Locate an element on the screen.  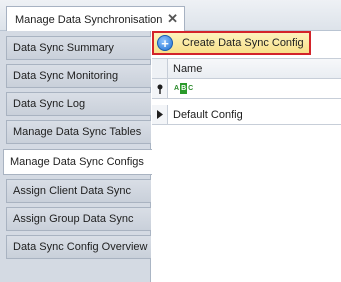
grid-filter-row: ABC is located at coordinates (246, 89).